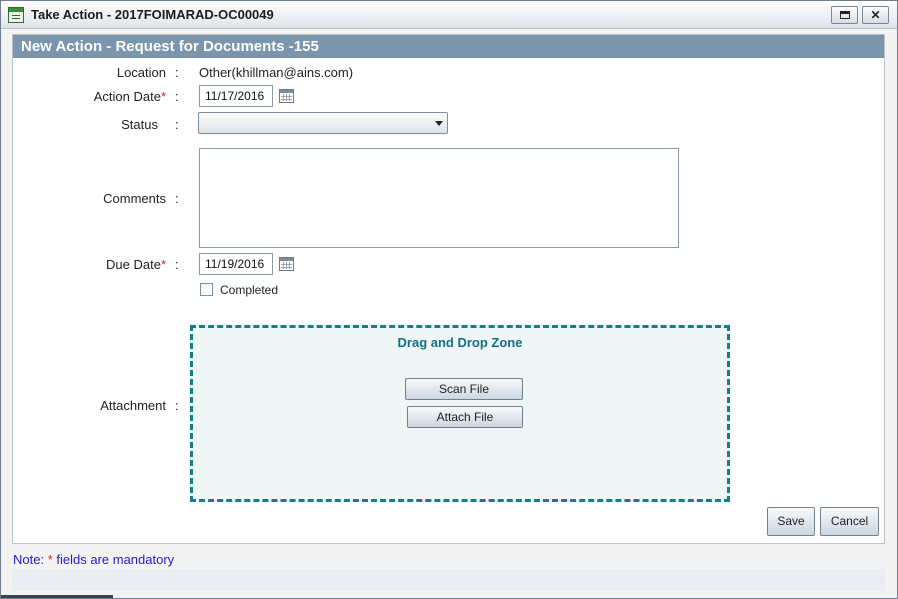 The image size is (898, 599). I want to click on mandatory-fields-note: Note: * fields are mandatory, so click(94, 559).